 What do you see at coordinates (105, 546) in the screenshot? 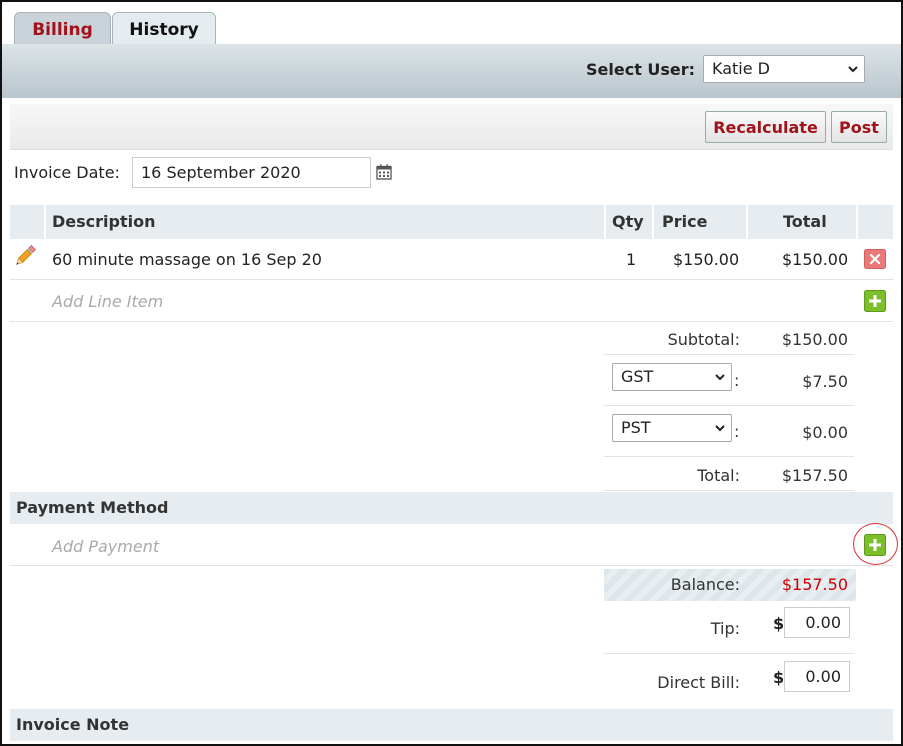
I see `add-payment-placeholder: Add Payment` at bounding box center [105, 546].